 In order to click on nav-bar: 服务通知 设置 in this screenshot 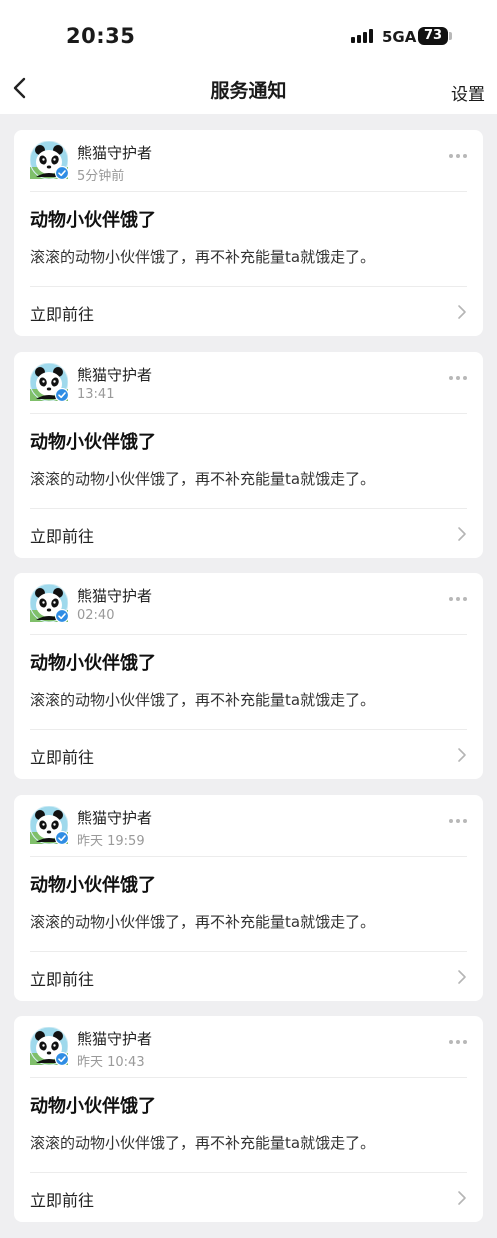, I will do `click(248, 88)`.